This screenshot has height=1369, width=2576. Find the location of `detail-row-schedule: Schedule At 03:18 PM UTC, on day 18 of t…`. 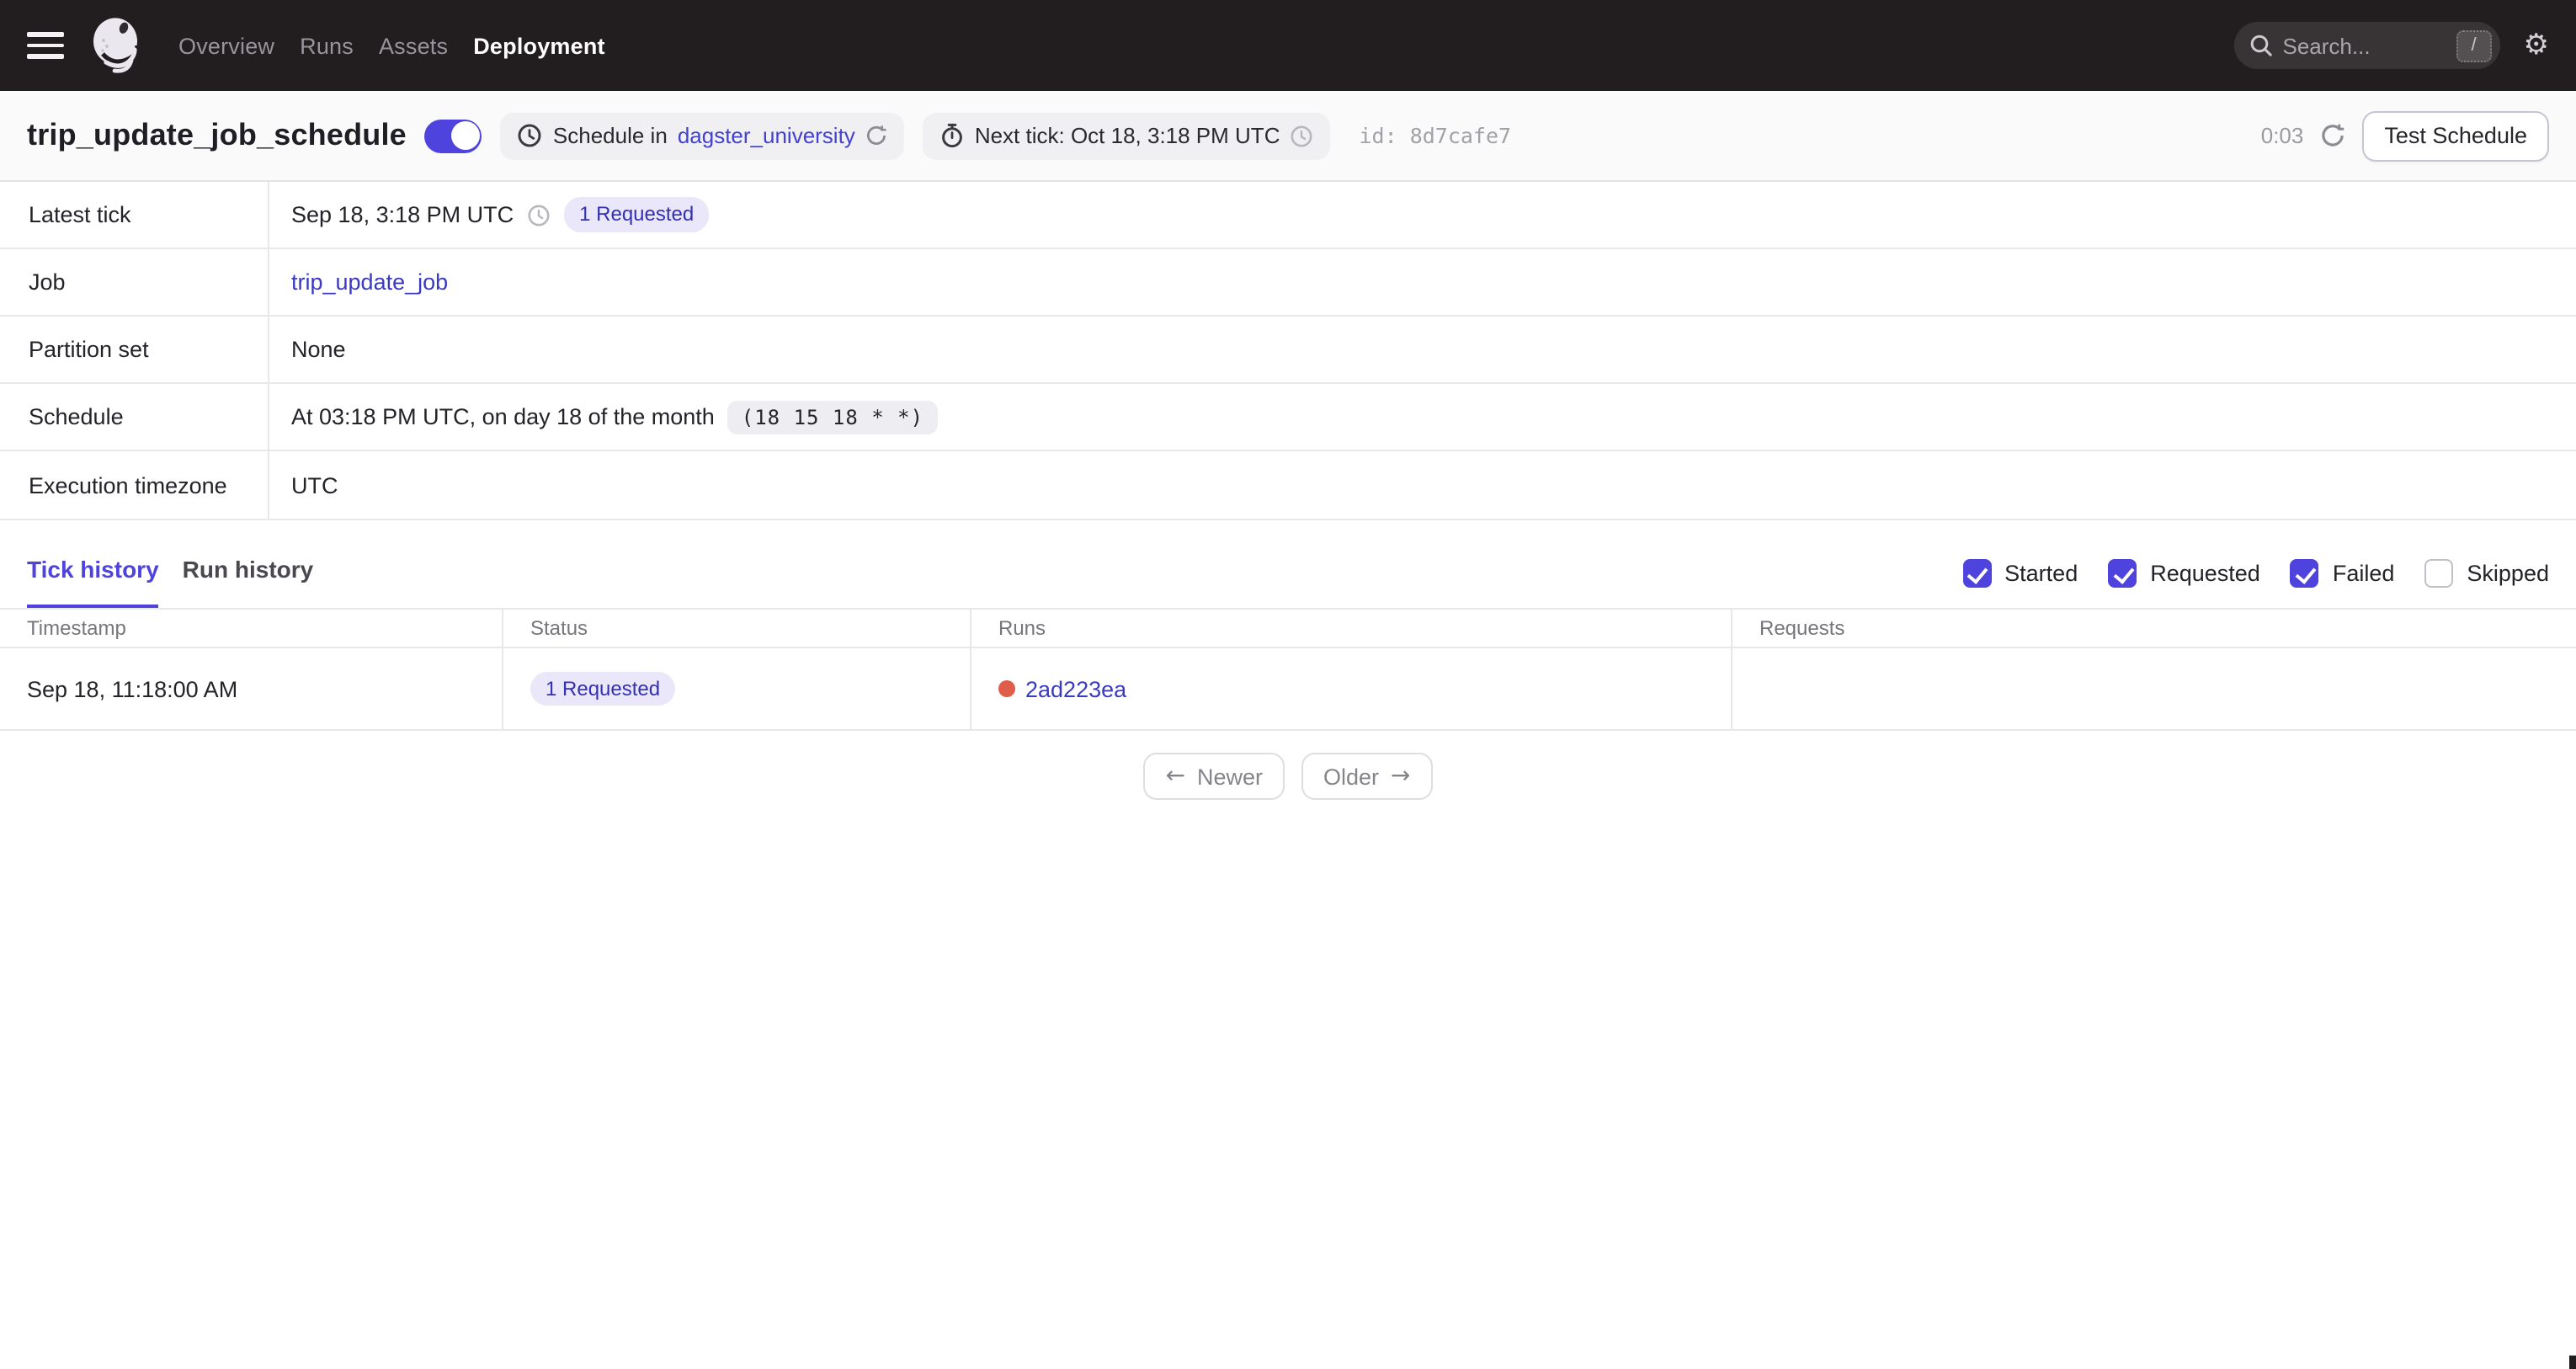

detail-row-schedule: Schedule At 03:18 PM UTC, on day 18 of t… is located at coordinates (1288, 417).